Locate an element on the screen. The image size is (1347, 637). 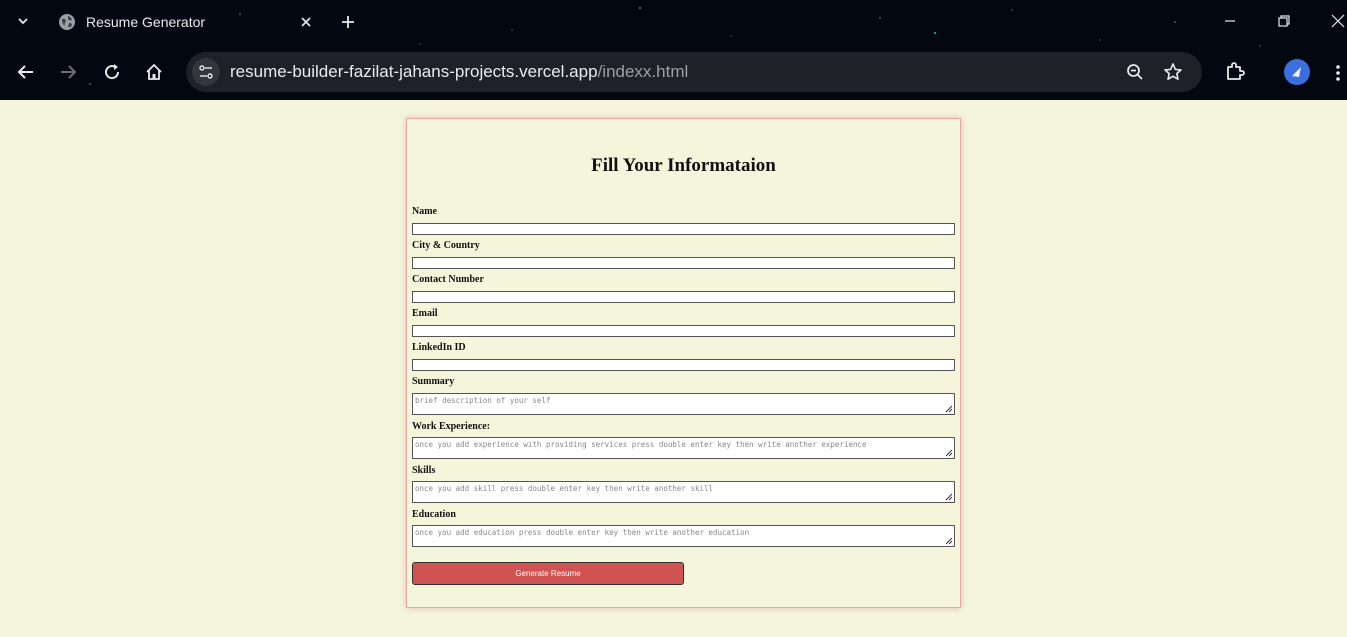
minimize-icon is located at coordinates (1230, 21).